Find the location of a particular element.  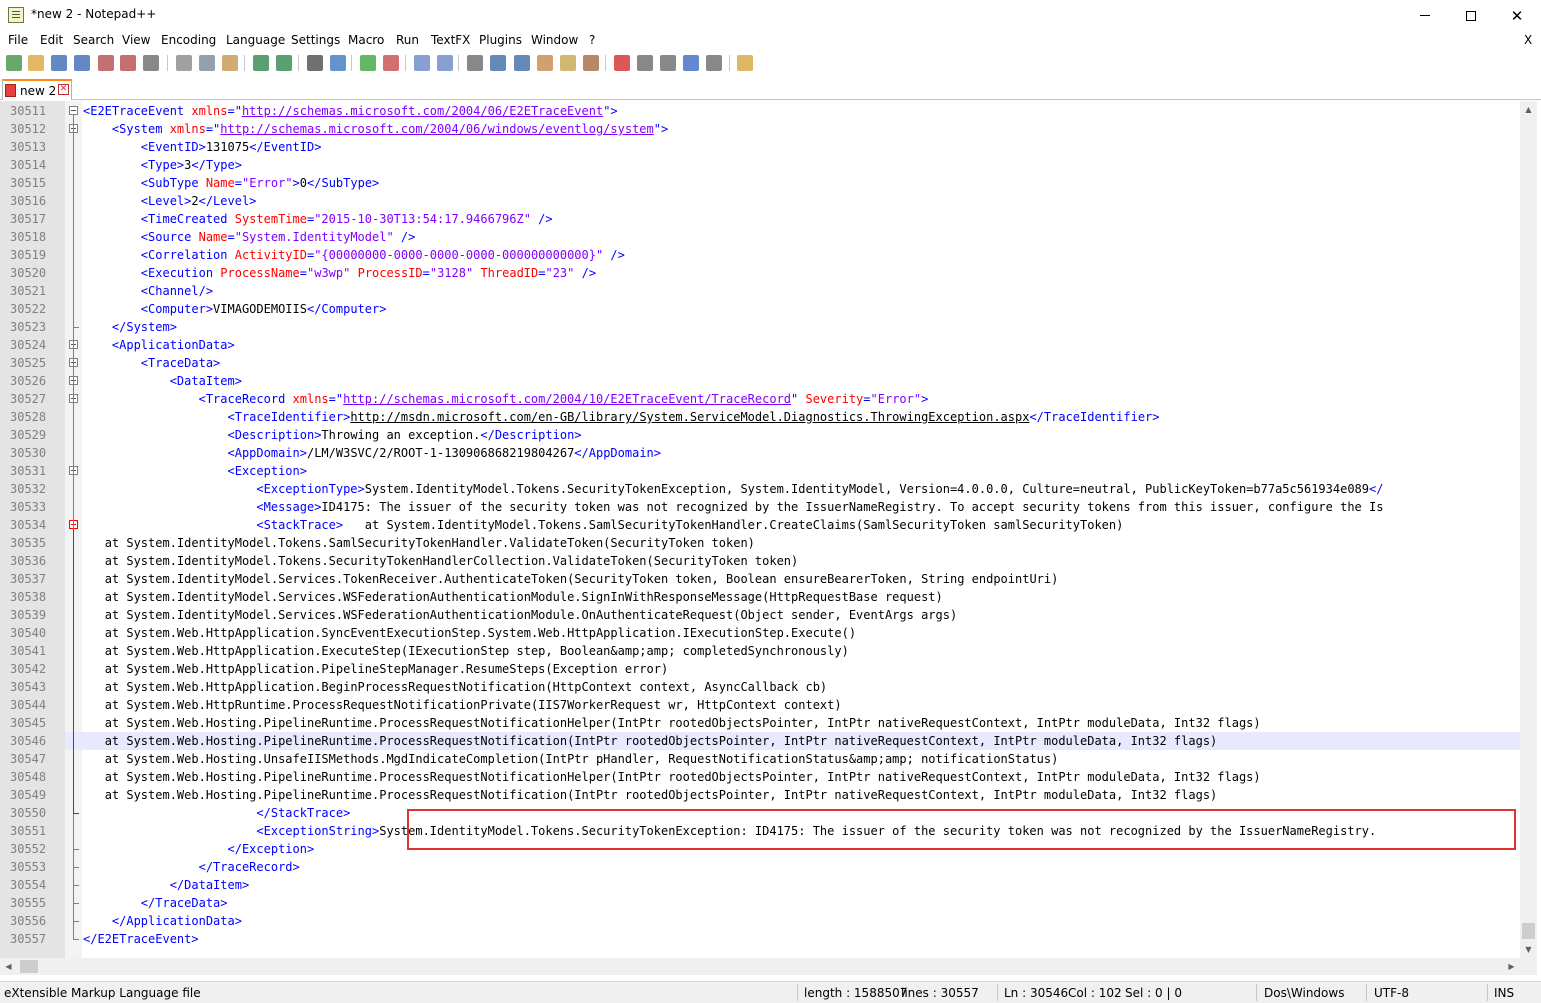

close-window-button: ✕ is located at coordinates (1517, 15).